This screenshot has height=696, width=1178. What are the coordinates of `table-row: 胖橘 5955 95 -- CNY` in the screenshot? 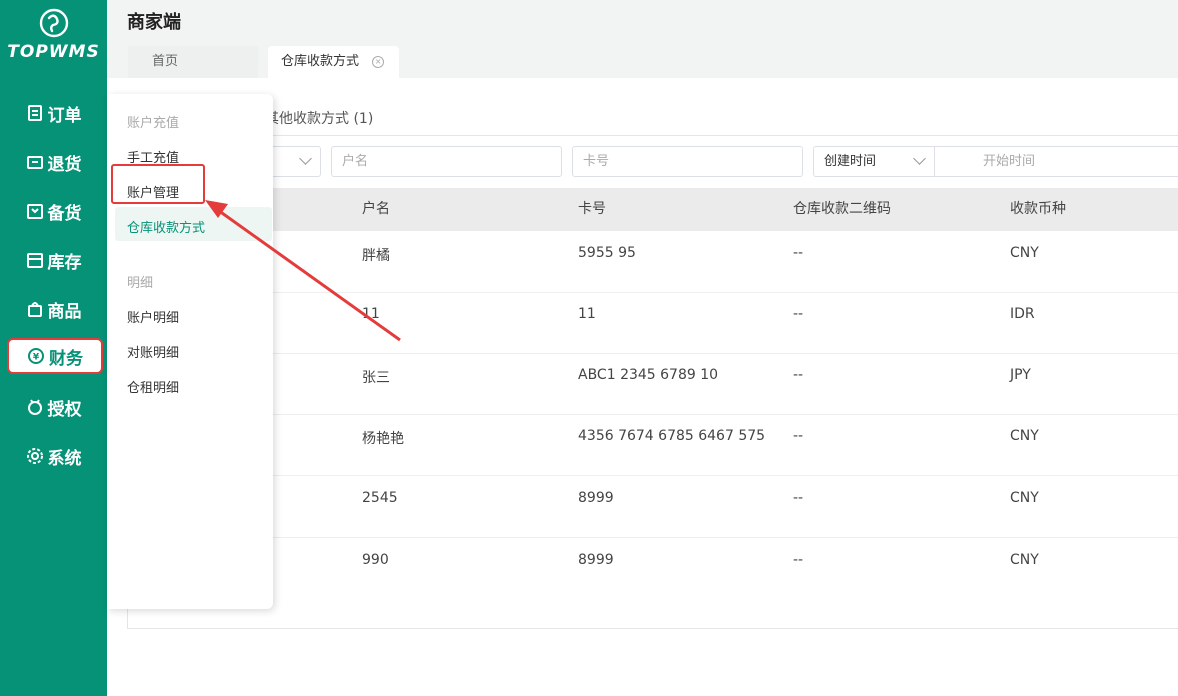 It's located at (653, 262).